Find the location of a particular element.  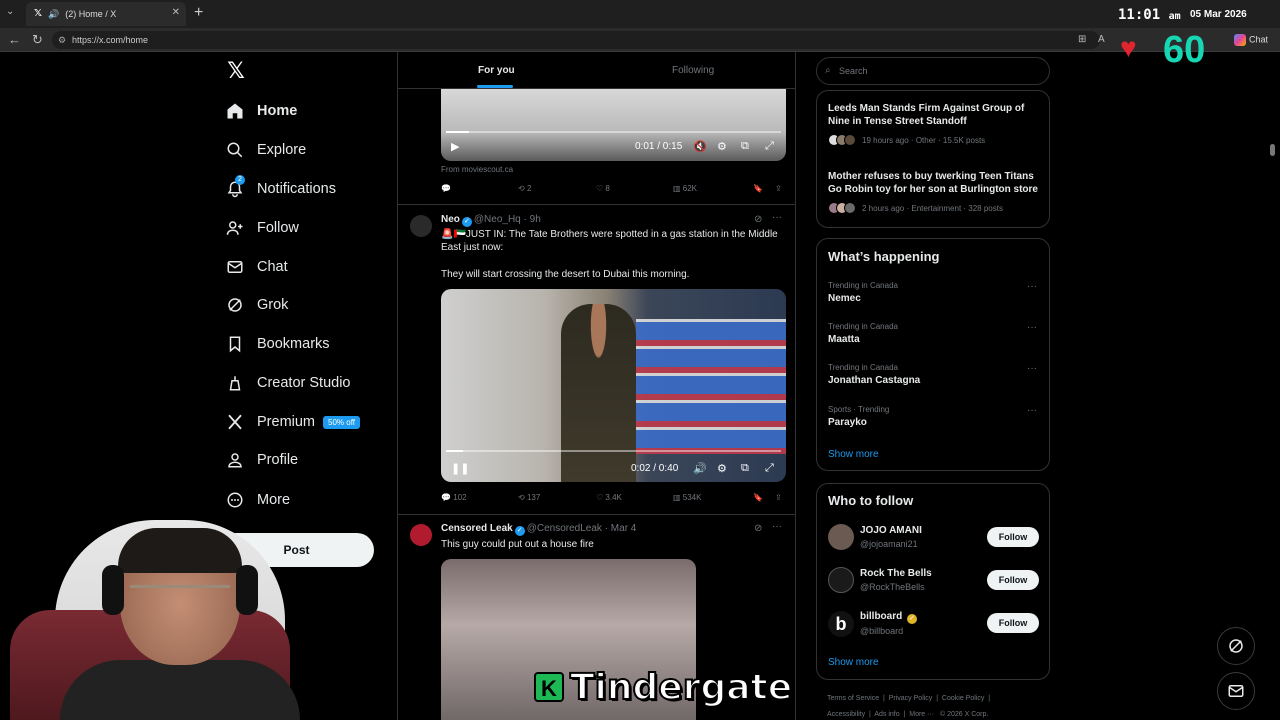

nav-chat: Chat is located at coordinates (256, 267).